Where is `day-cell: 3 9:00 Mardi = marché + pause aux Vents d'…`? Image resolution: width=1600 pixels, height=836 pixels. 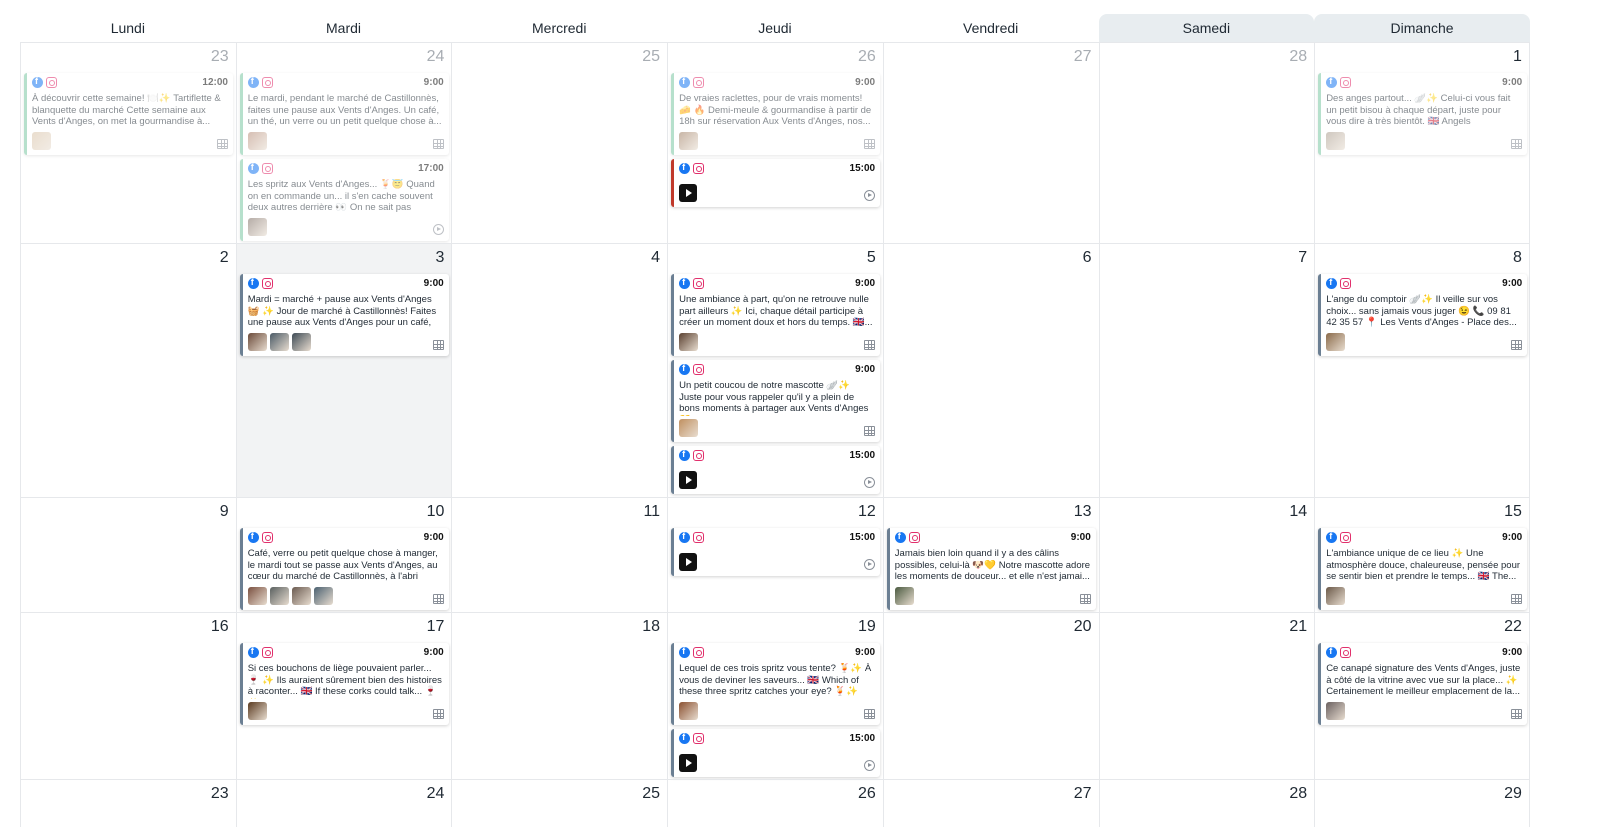 day-cell: 3 9:00 Mardi = marché + pause aux Vents d'… is located at coordinates (343, 370).